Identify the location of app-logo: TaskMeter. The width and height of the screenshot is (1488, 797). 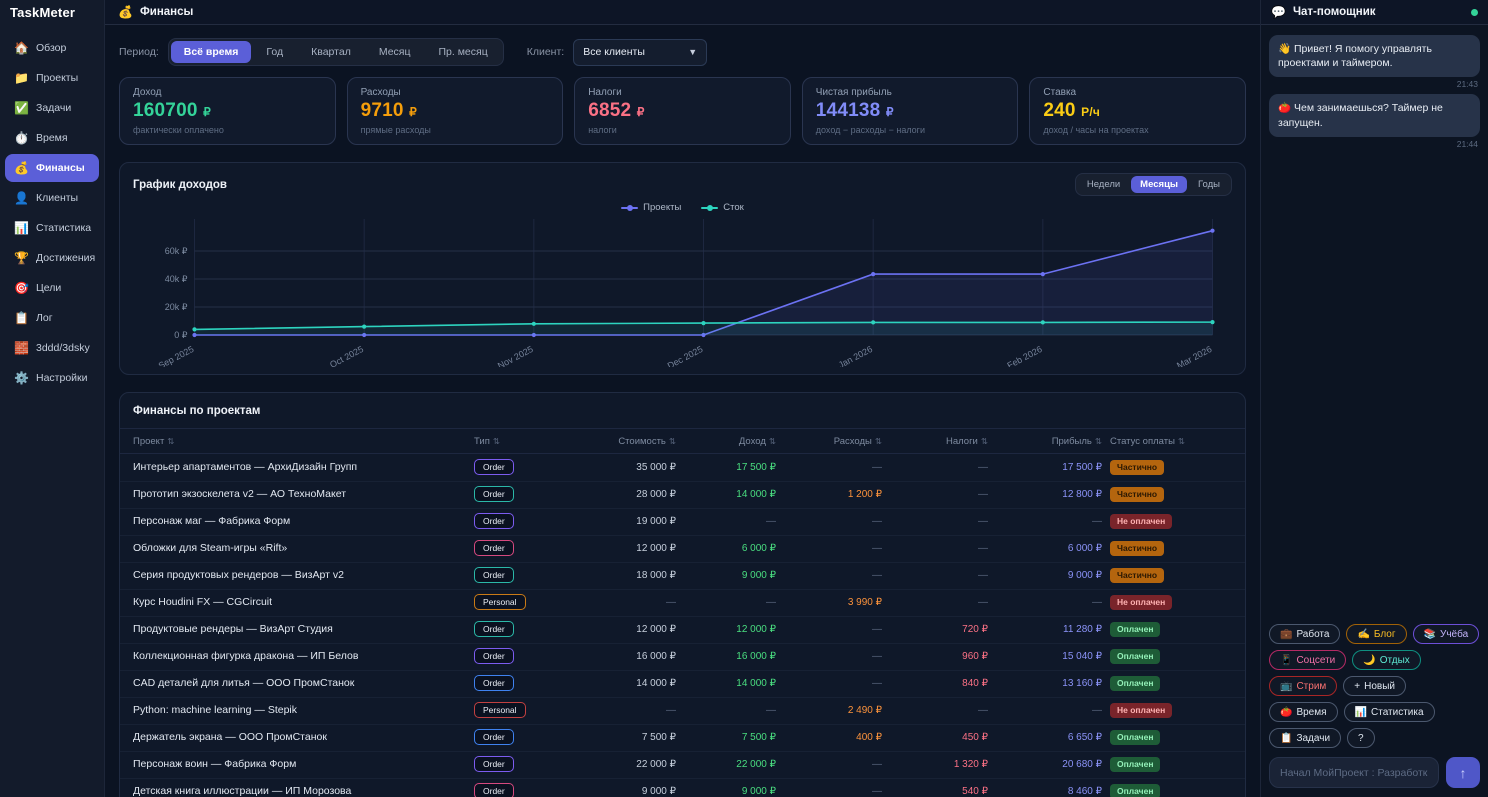
(43, 12).